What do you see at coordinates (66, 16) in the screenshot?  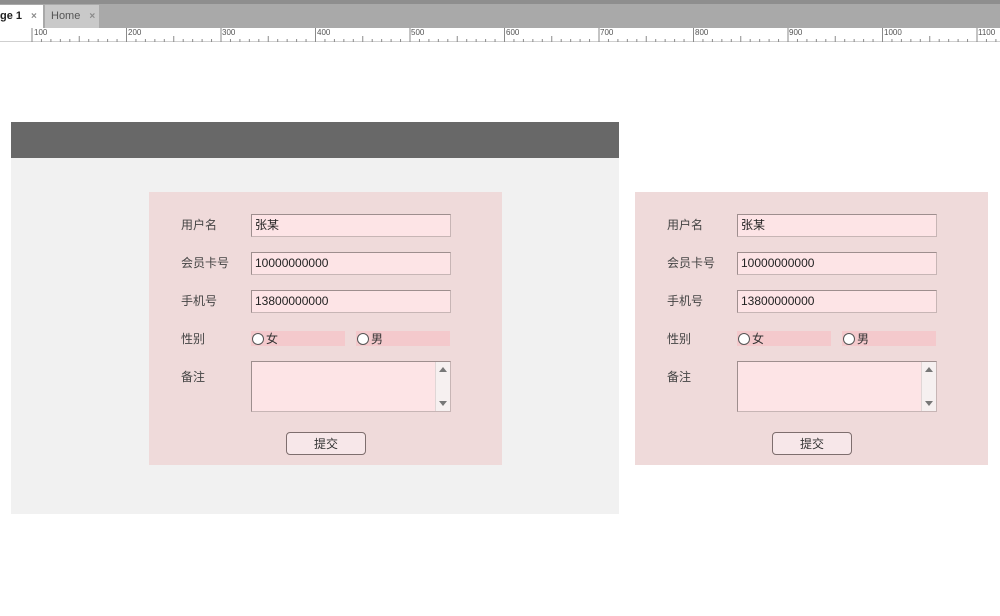 I see `tab-label: Home` at bounding box center [66, 16].